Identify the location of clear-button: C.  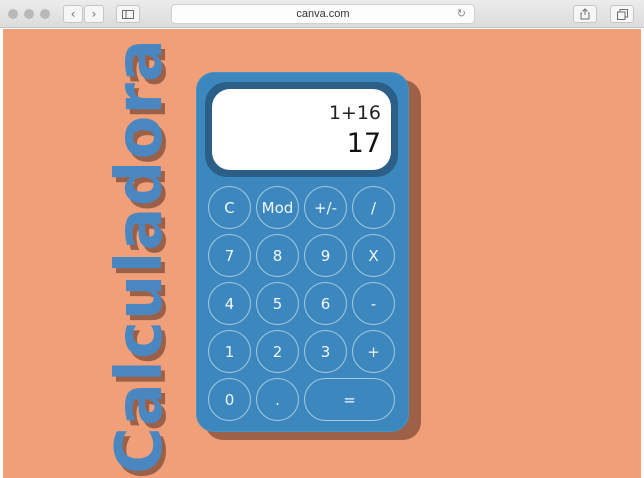
(229, 207).